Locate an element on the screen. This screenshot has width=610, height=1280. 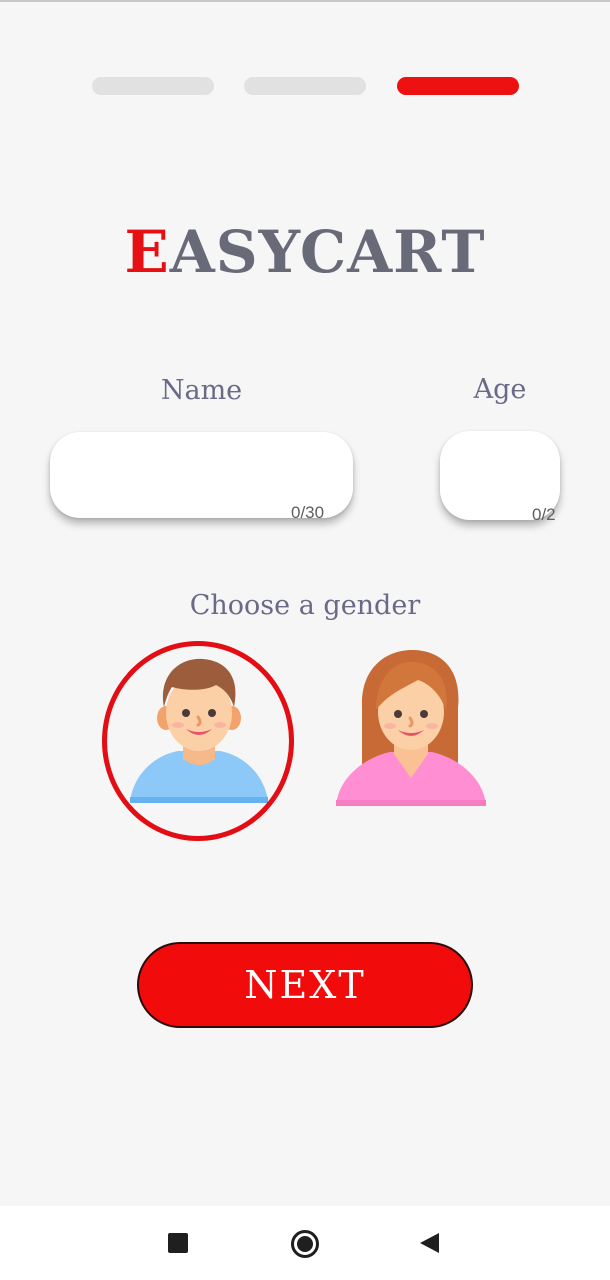
next-button: NEXT is located at coordinates (305, 985).